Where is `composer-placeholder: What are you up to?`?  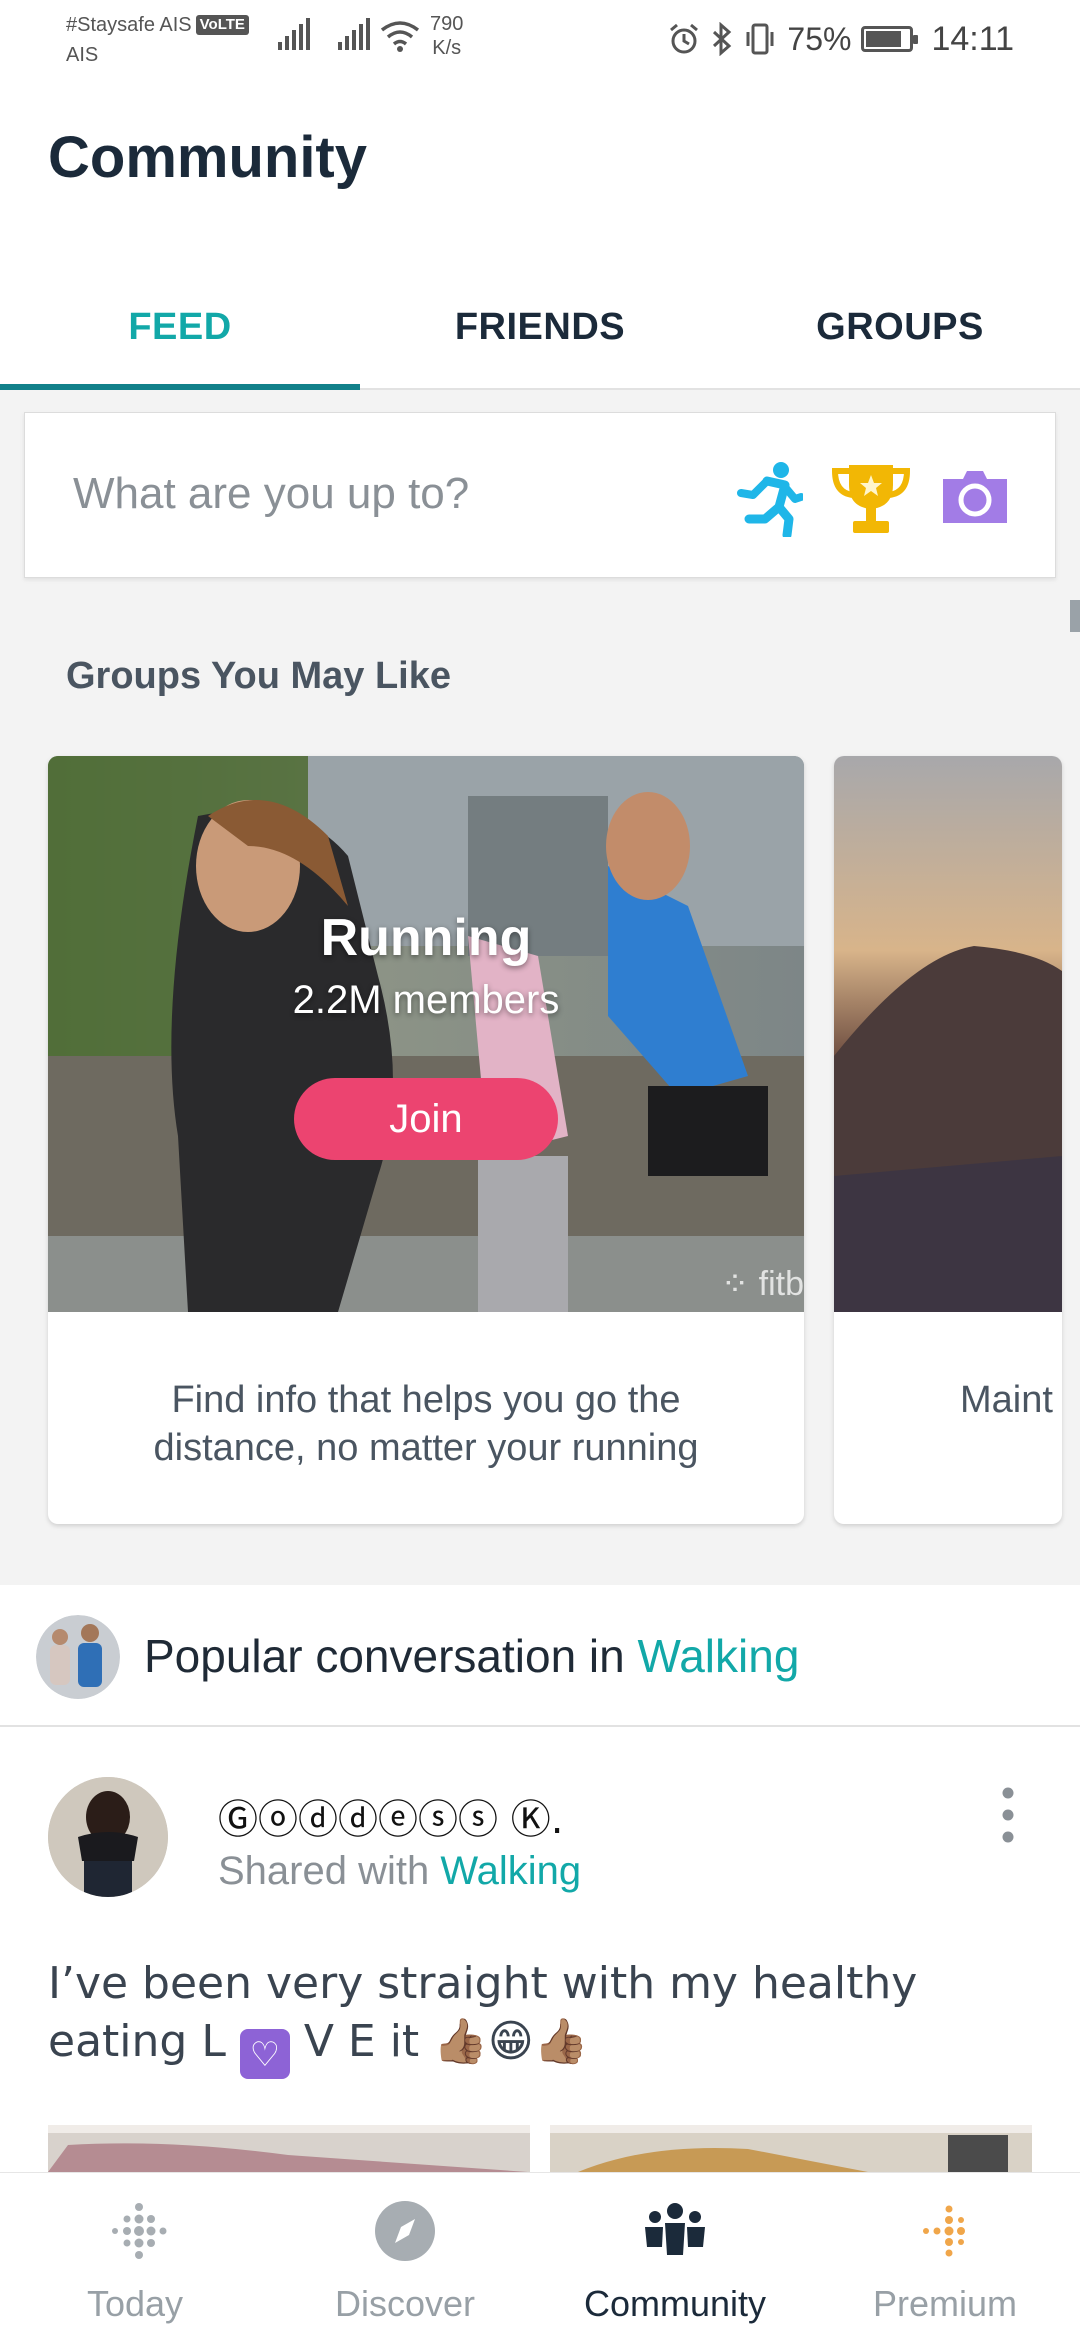
composer-placeholder: What are you up to? is located at coordinates (271, 494).